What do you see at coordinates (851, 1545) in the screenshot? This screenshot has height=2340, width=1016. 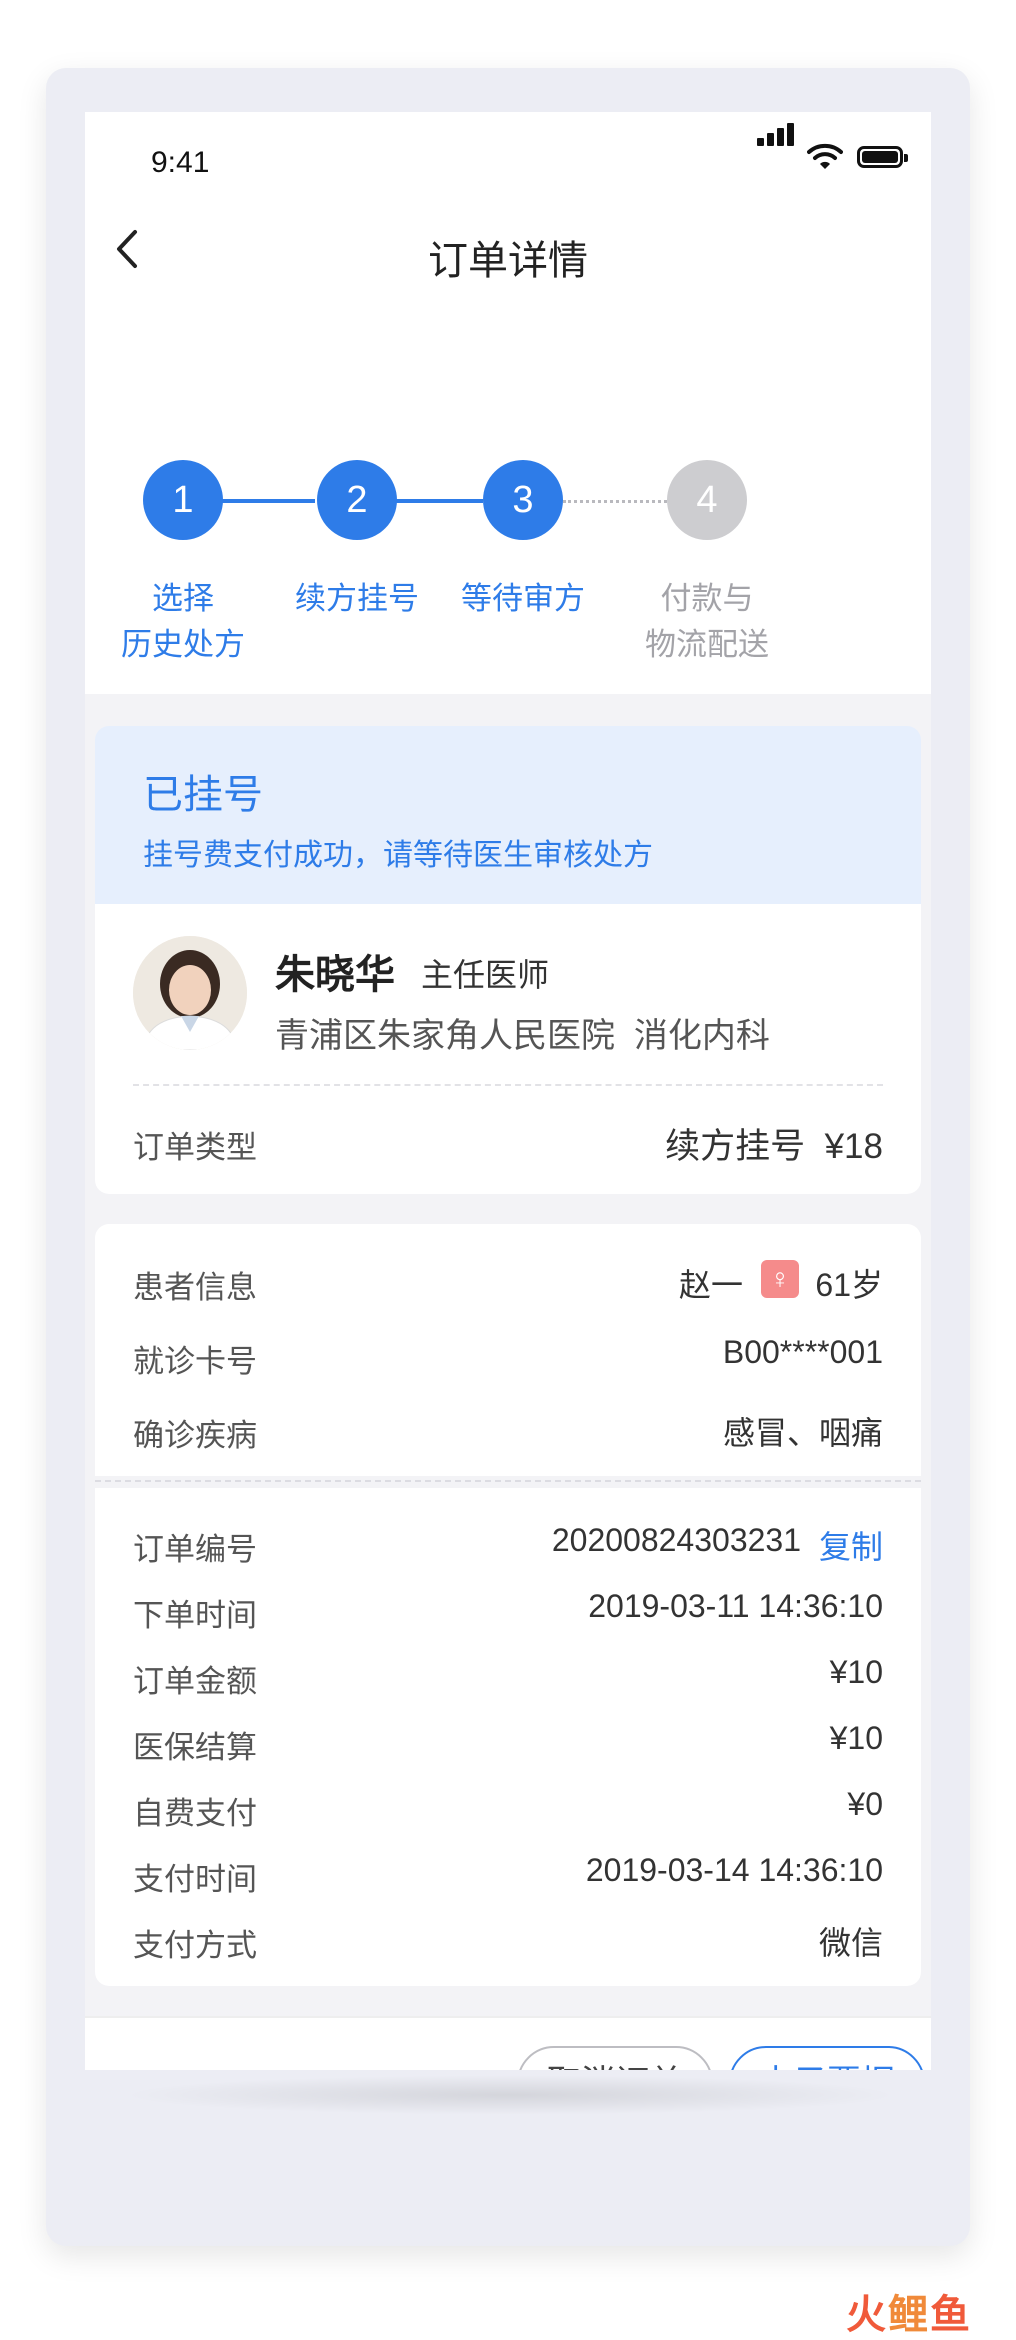 I see `copy-button: 复制` at bounding box center [851, 1545].